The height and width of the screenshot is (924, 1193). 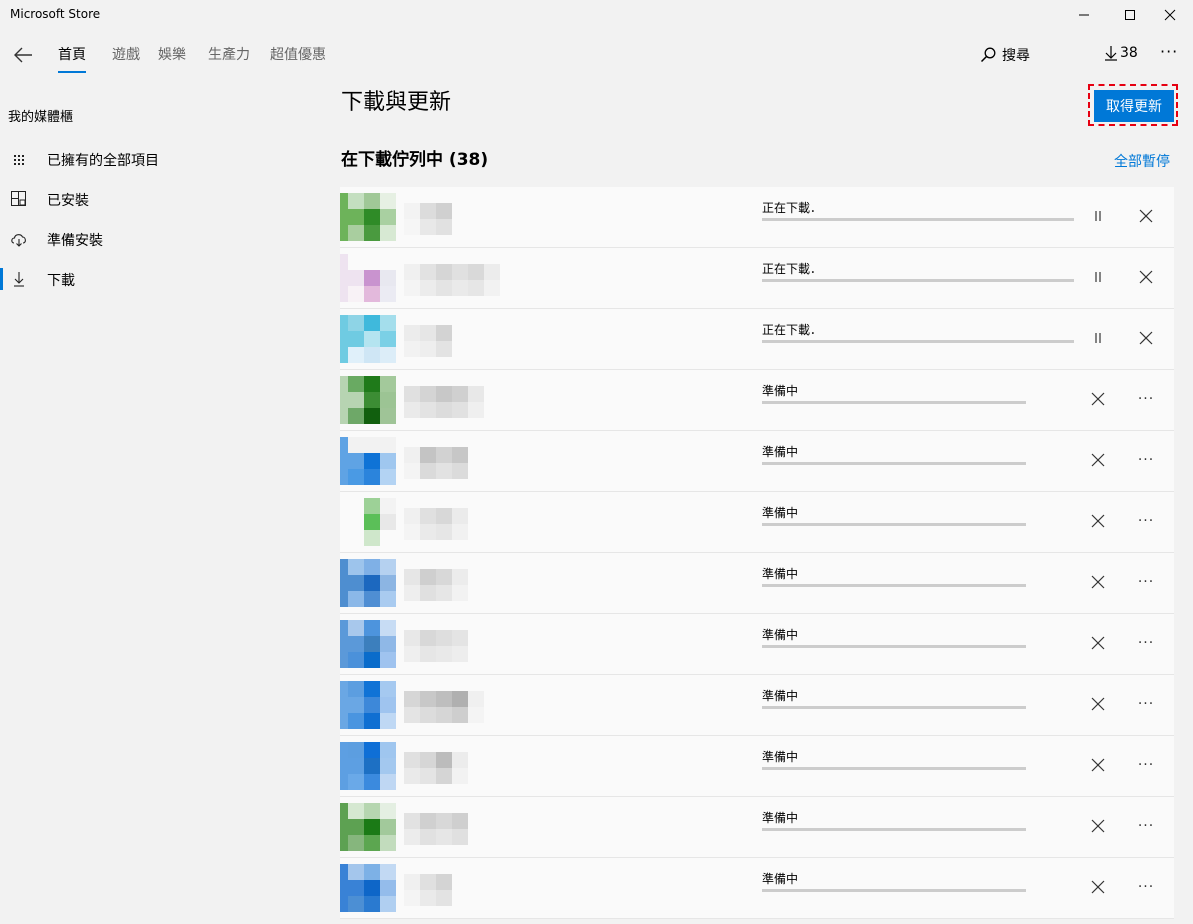 I want to click on queue-title: 在下載佇列中 (38), so click(x=415, y=160).